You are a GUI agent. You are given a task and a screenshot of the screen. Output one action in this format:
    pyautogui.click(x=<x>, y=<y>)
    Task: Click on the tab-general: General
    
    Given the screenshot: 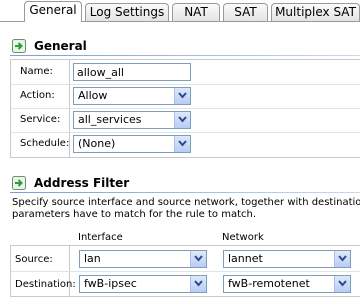 What is the action you would take?
    pyautogui.click(x=53, y=11)
    